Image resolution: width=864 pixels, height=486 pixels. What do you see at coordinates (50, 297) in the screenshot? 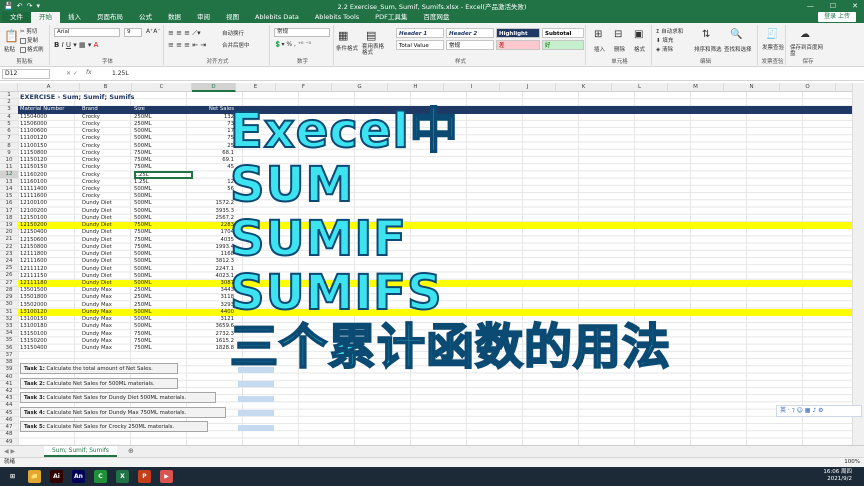
I see `cell: 13501800` at bounding box center [50, 297].